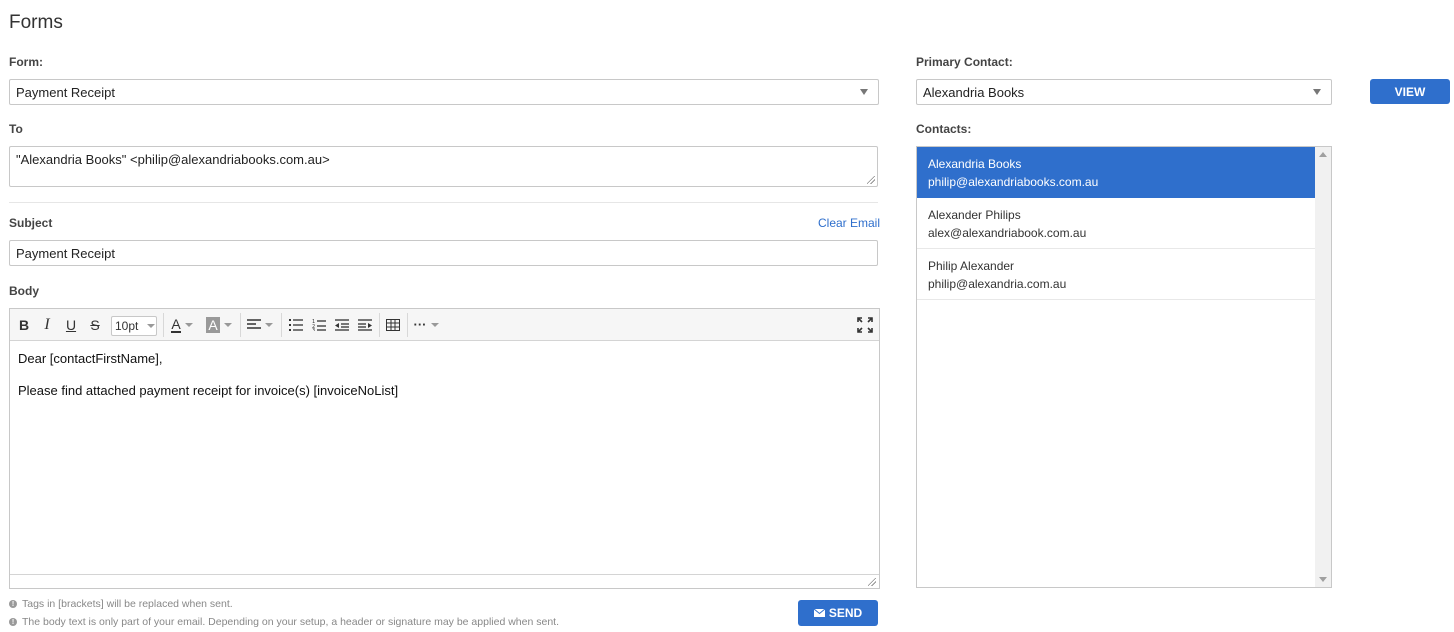  I want to click on view-button-label: VIEW, so click(1410, 91).